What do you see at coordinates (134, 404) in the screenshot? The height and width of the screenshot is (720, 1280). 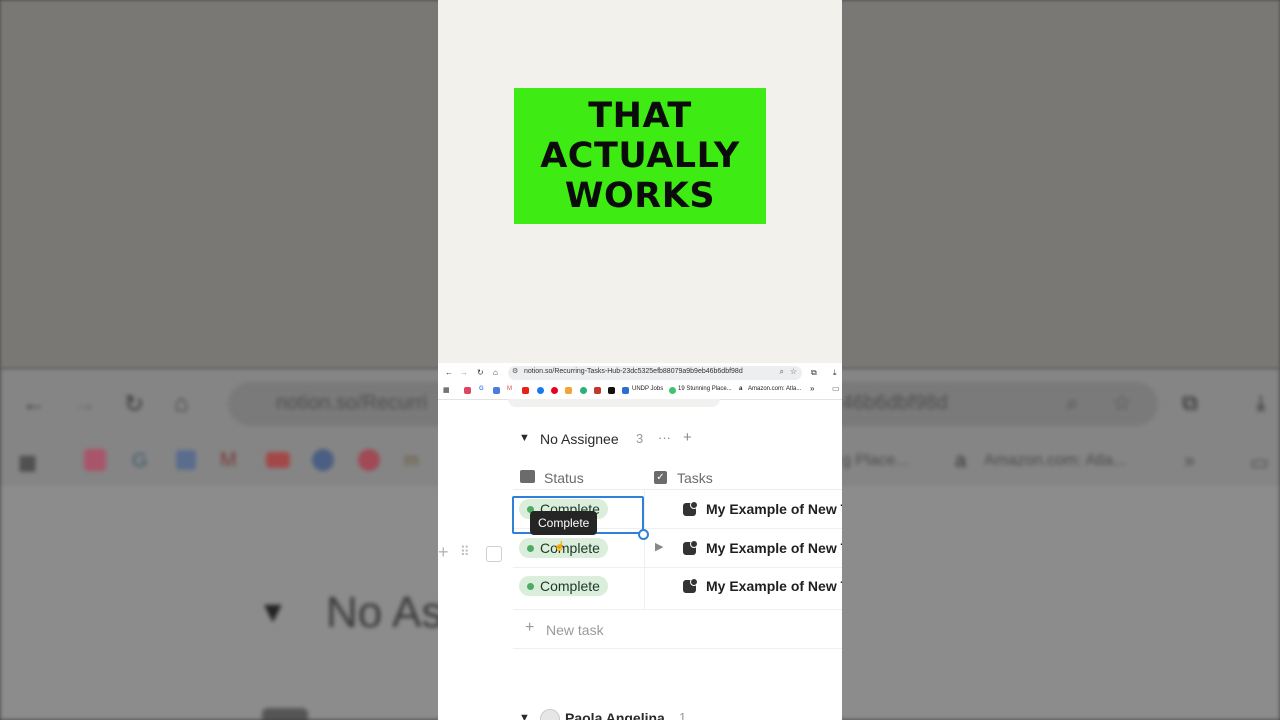 I see `bg-reload-icon: ↻` at bounding box center [134, 404].